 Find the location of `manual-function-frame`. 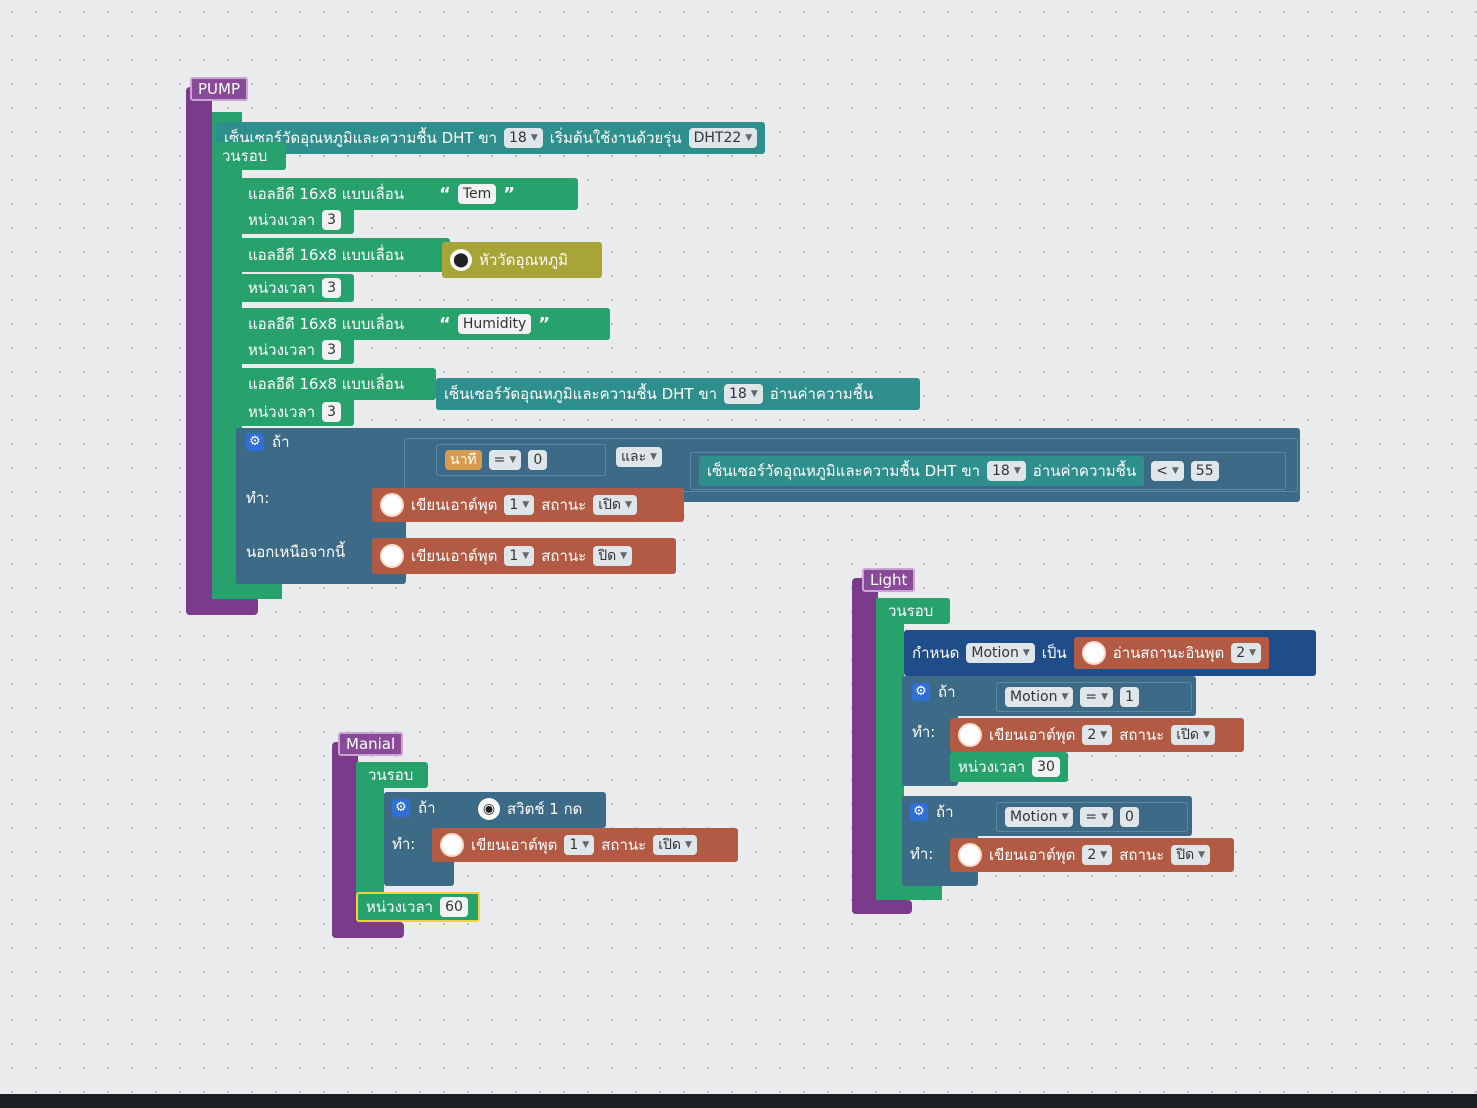

manual-function-frame is located at coordinates (345, 840).